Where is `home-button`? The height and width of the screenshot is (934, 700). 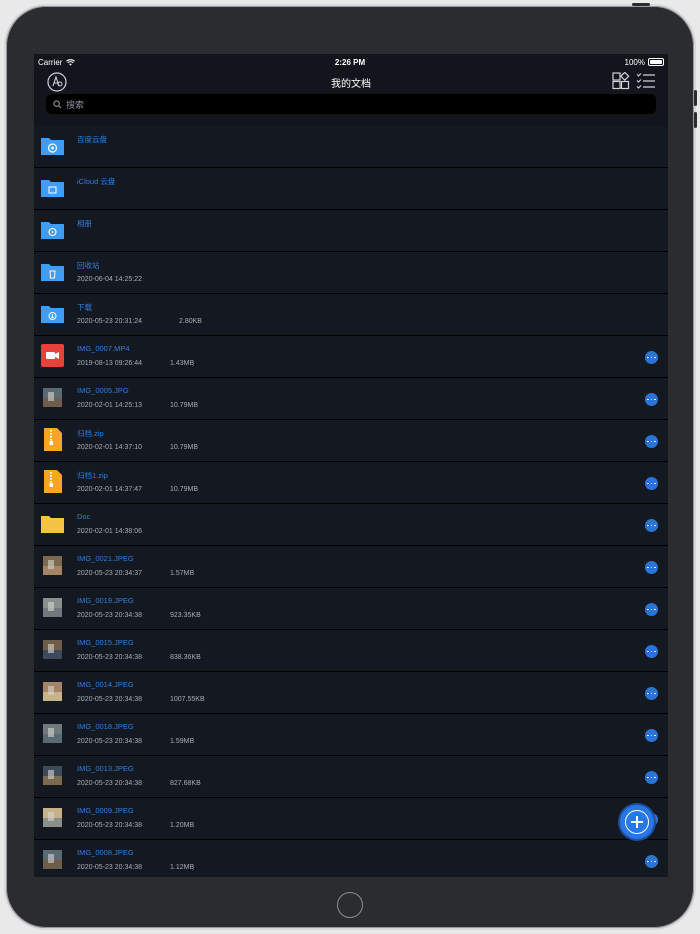 home-button is located at coordinates (350, 905).